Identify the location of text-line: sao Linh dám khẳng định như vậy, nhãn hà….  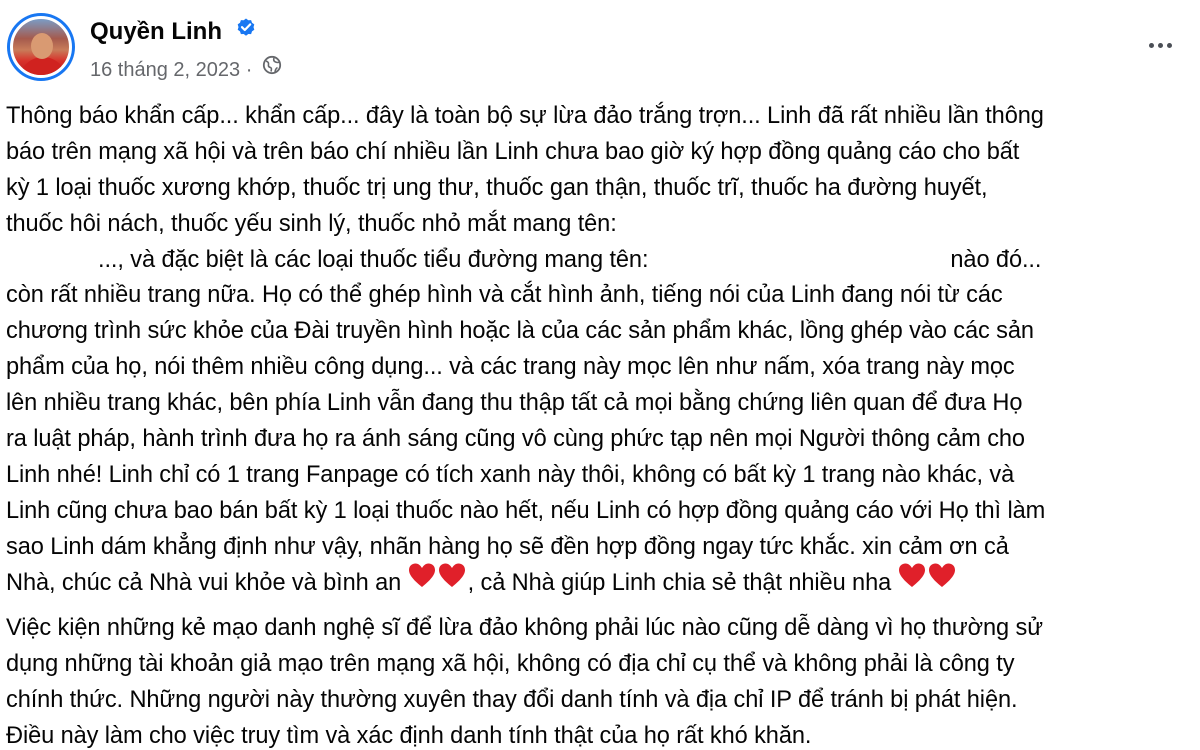
(507, 546).